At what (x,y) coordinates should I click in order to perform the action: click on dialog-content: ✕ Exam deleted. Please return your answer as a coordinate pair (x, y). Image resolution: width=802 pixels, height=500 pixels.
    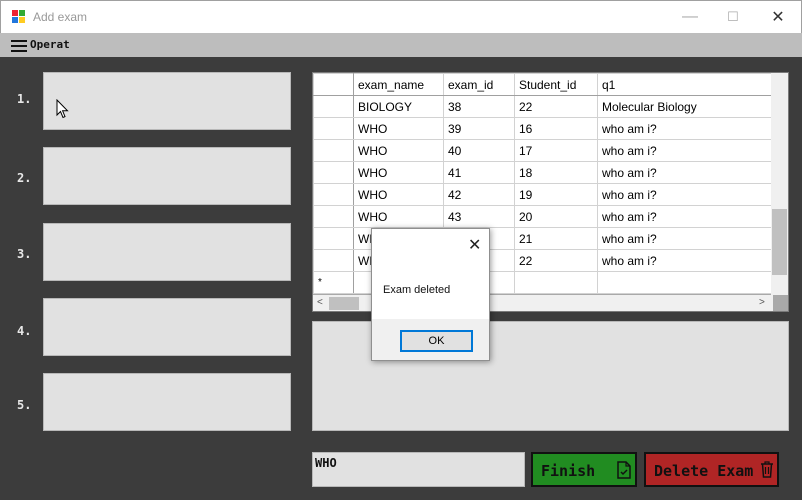
    Looking at the image, I should click on (430, 274).